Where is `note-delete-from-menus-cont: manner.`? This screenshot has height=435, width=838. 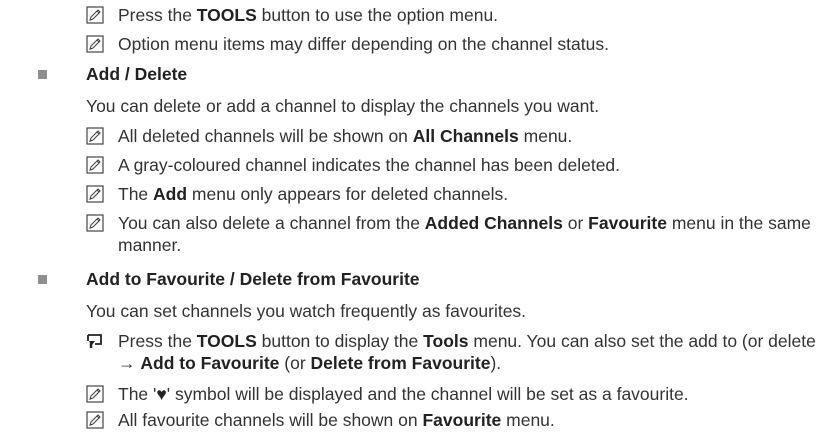 note-delete-from-menus-cont: manner. is located at coordinates (150, 245).